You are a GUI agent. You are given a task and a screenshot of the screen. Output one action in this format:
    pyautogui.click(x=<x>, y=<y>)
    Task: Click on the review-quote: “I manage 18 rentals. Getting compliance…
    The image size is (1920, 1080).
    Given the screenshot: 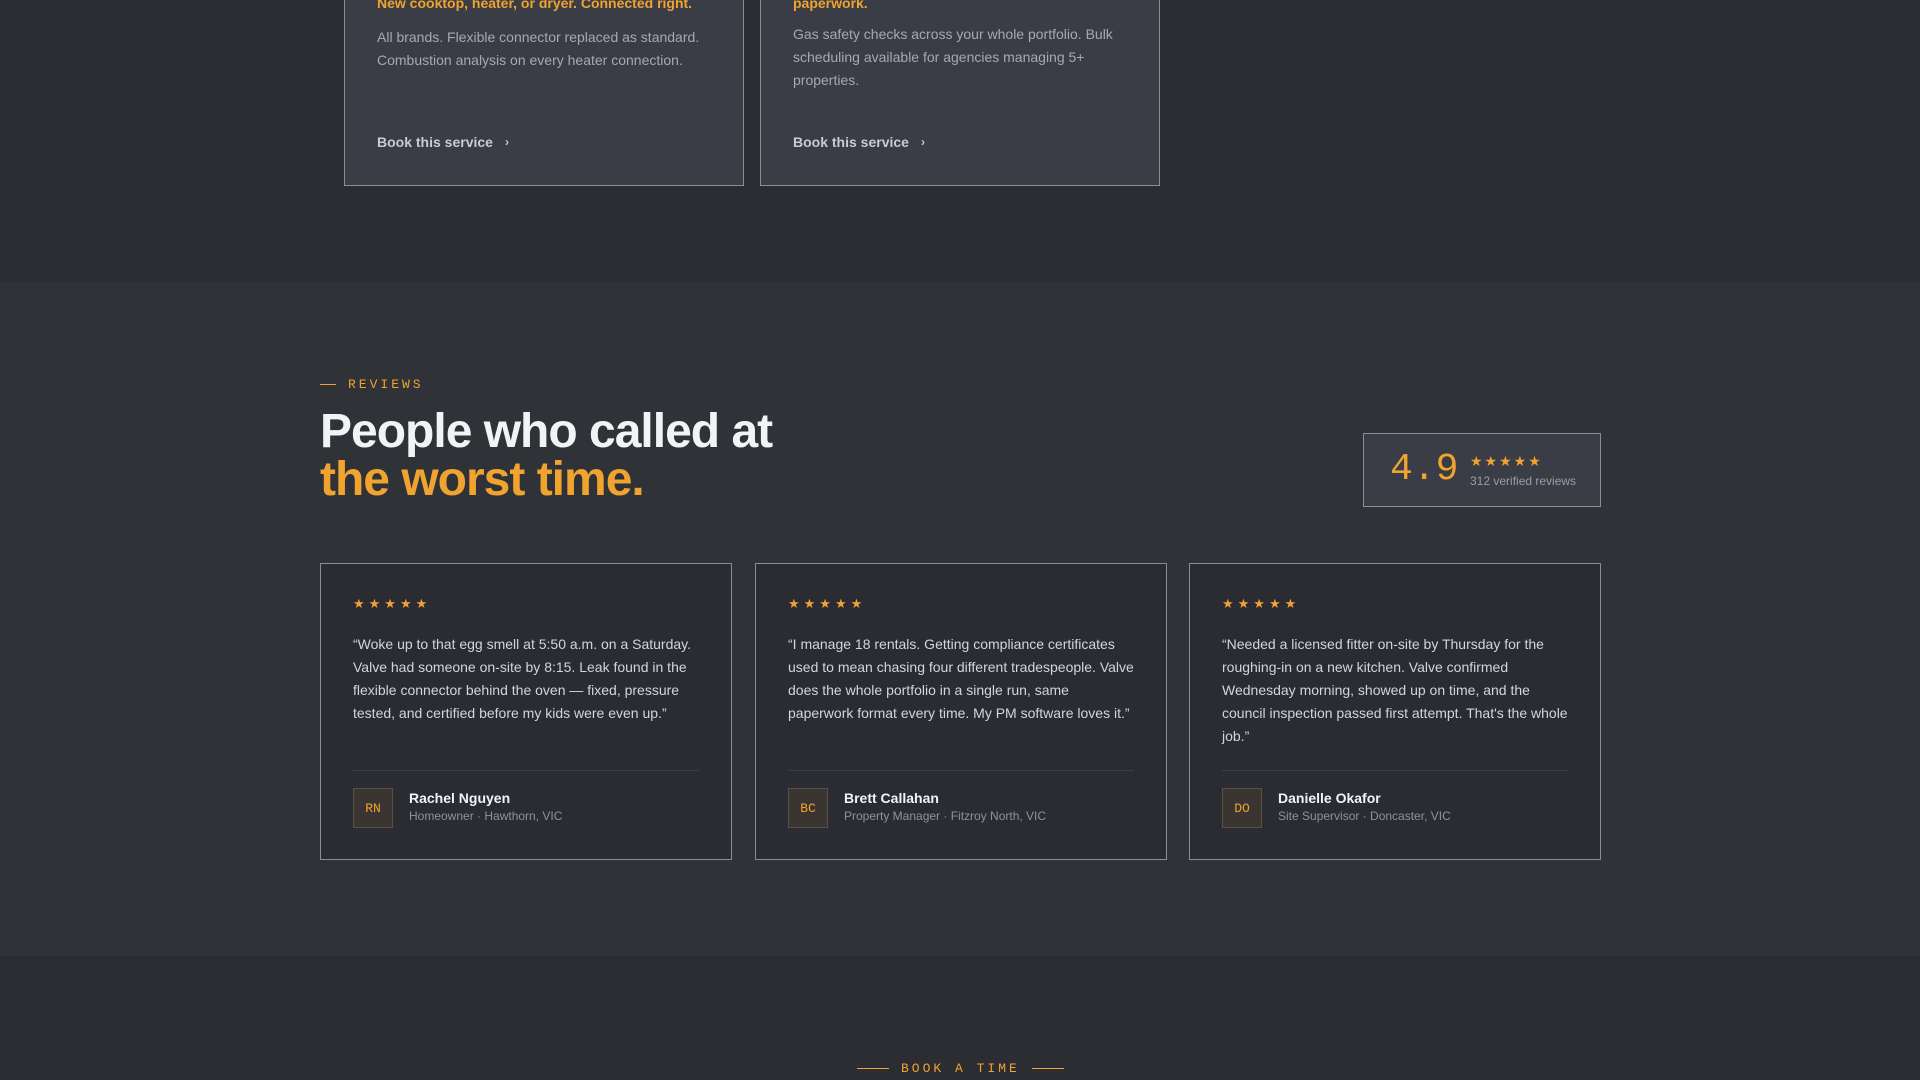 What is the action you would take?
    pyautogui.click(x=961, y=678)
    